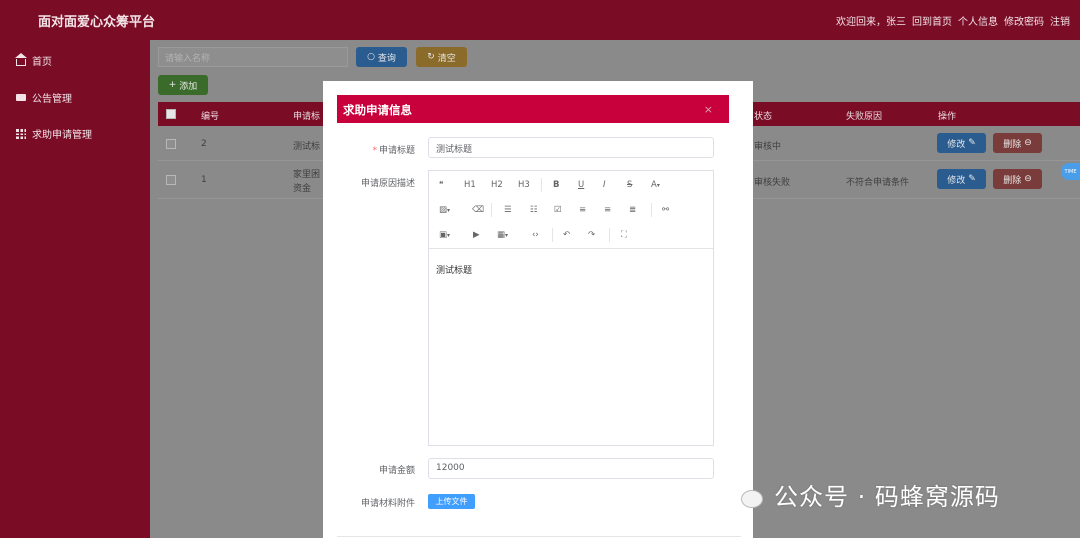  I want to click on floating-badge: TIME, so click(1070, 171).